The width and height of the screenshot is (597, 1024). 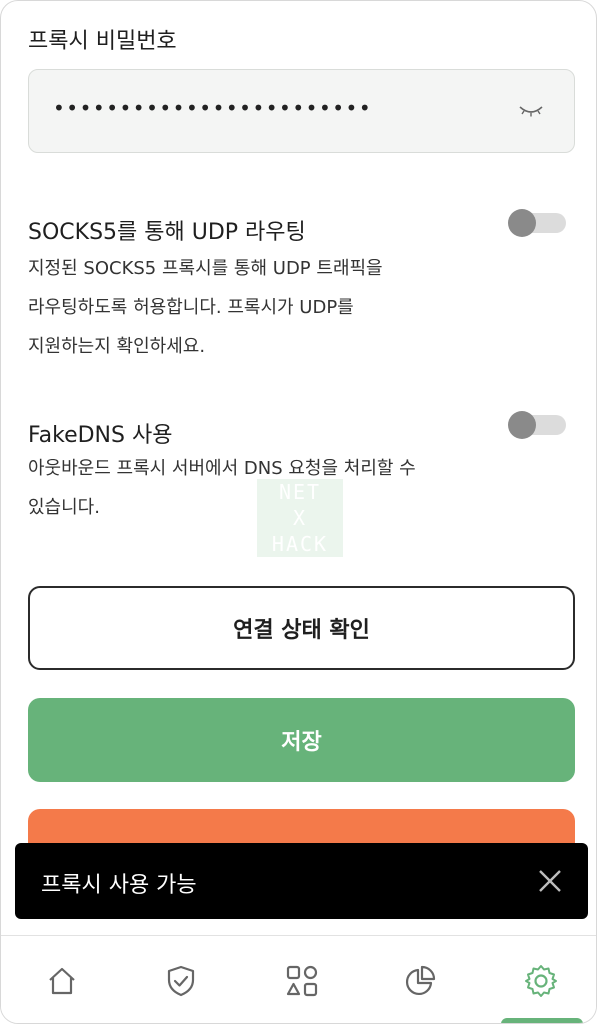 I want to click on apps-grid-icon, so click(x=302, y=981).